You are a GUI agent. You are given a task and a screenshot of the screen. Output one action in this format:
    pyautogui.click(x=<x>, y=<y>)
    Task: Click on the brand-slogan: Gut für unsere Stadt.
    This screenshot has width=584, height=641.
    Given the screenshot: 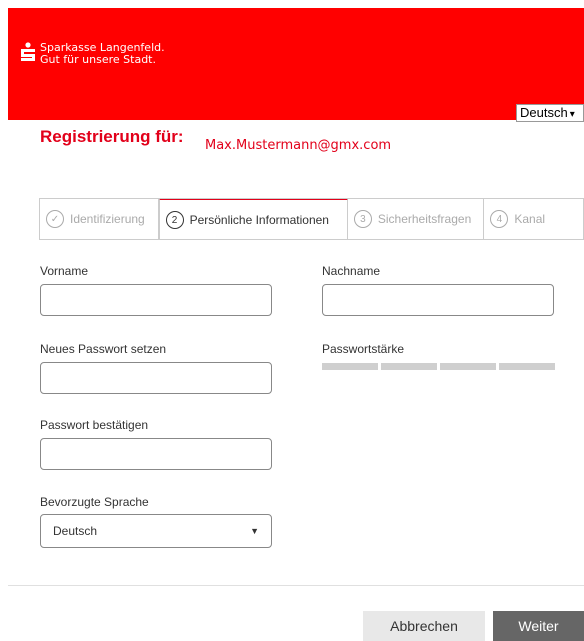 What is the action you would take?
    pyautogui.click(x=98, y=59)
    